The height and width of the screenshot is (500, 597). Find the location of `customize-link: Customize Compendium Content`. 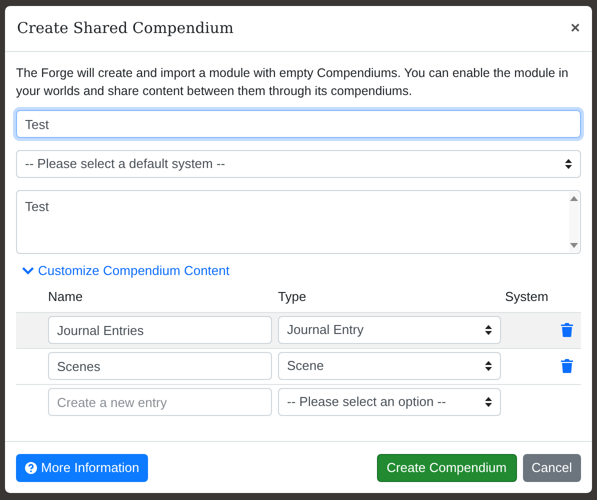

customize-link: Customize Compendium Content is located at coordinates (301, 270).